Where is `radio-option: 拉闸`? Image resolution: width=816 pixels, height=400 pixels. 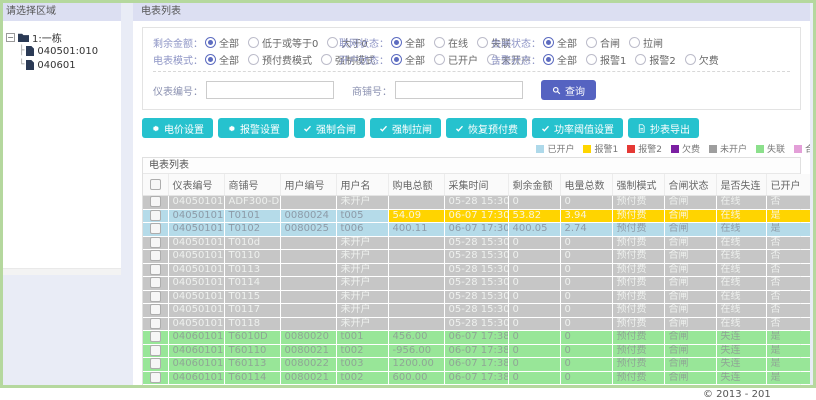 radio-option: 拉闸 is located at coordinates (646, 42).